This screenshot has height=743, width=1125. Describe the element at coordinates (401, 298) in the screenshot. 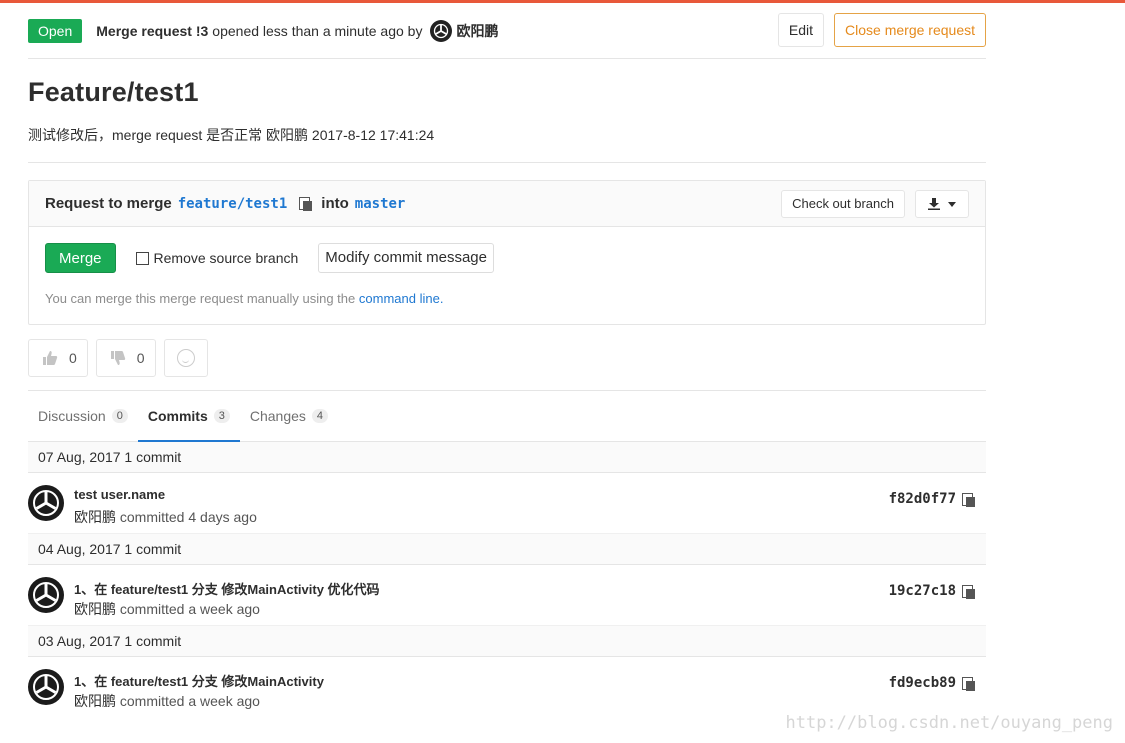

I see `command-line-link: command line.` at that location.